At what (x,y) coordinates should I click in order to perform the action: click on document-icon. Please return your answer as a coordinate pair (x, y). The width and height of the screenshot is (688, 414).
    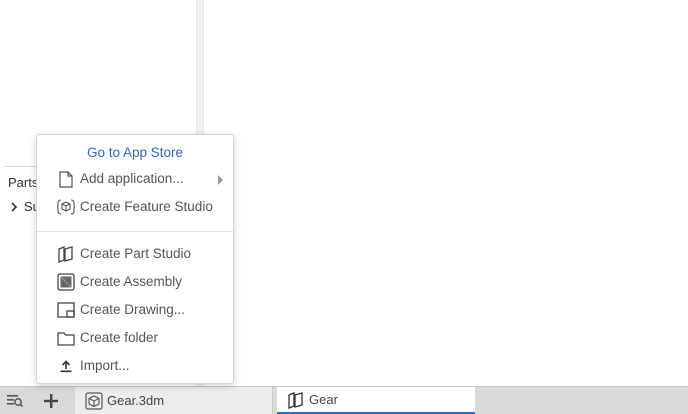
    Looking at the image, I should click on (66, 179).